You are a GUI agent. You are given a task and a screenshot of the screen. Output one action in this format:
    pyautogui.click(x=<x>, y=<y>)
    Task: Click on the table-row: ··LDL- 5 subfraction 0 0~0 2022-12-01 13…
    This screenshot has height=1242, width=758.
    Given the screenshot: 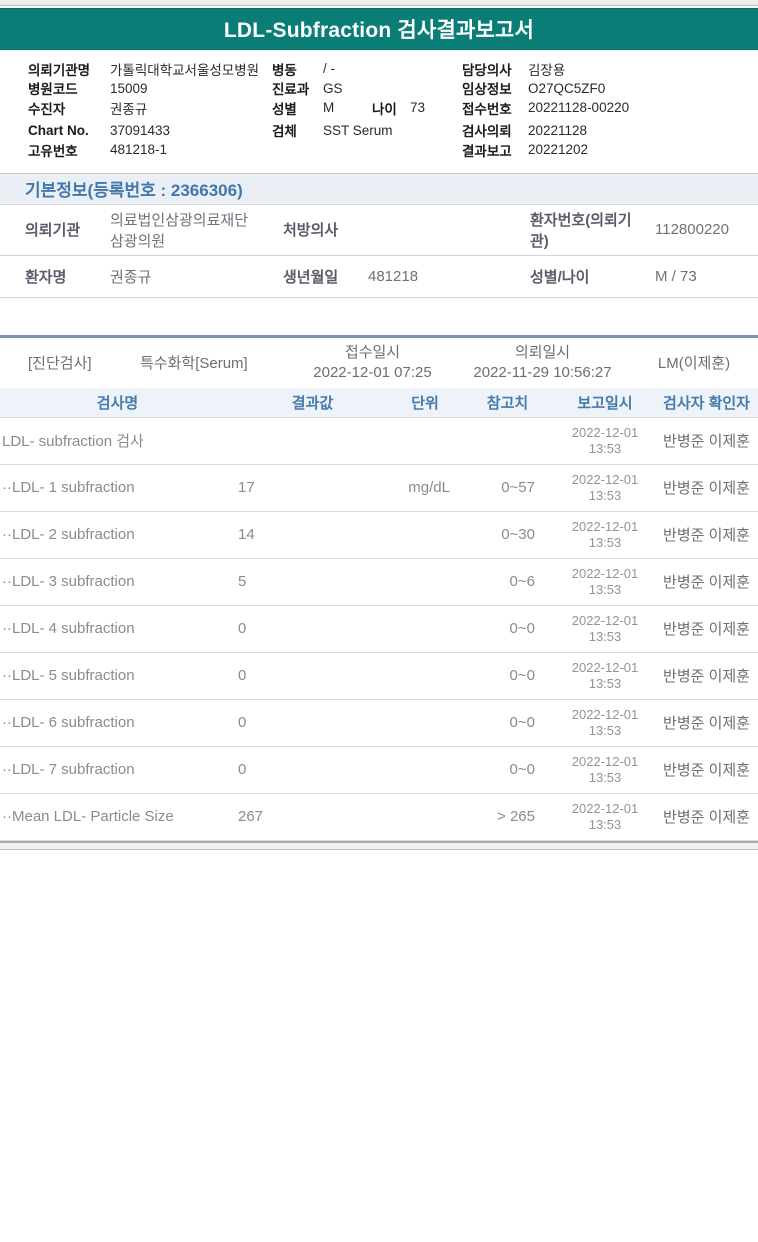 What is the action you would take?
    pyautogui.click(x=379, y=676)
    